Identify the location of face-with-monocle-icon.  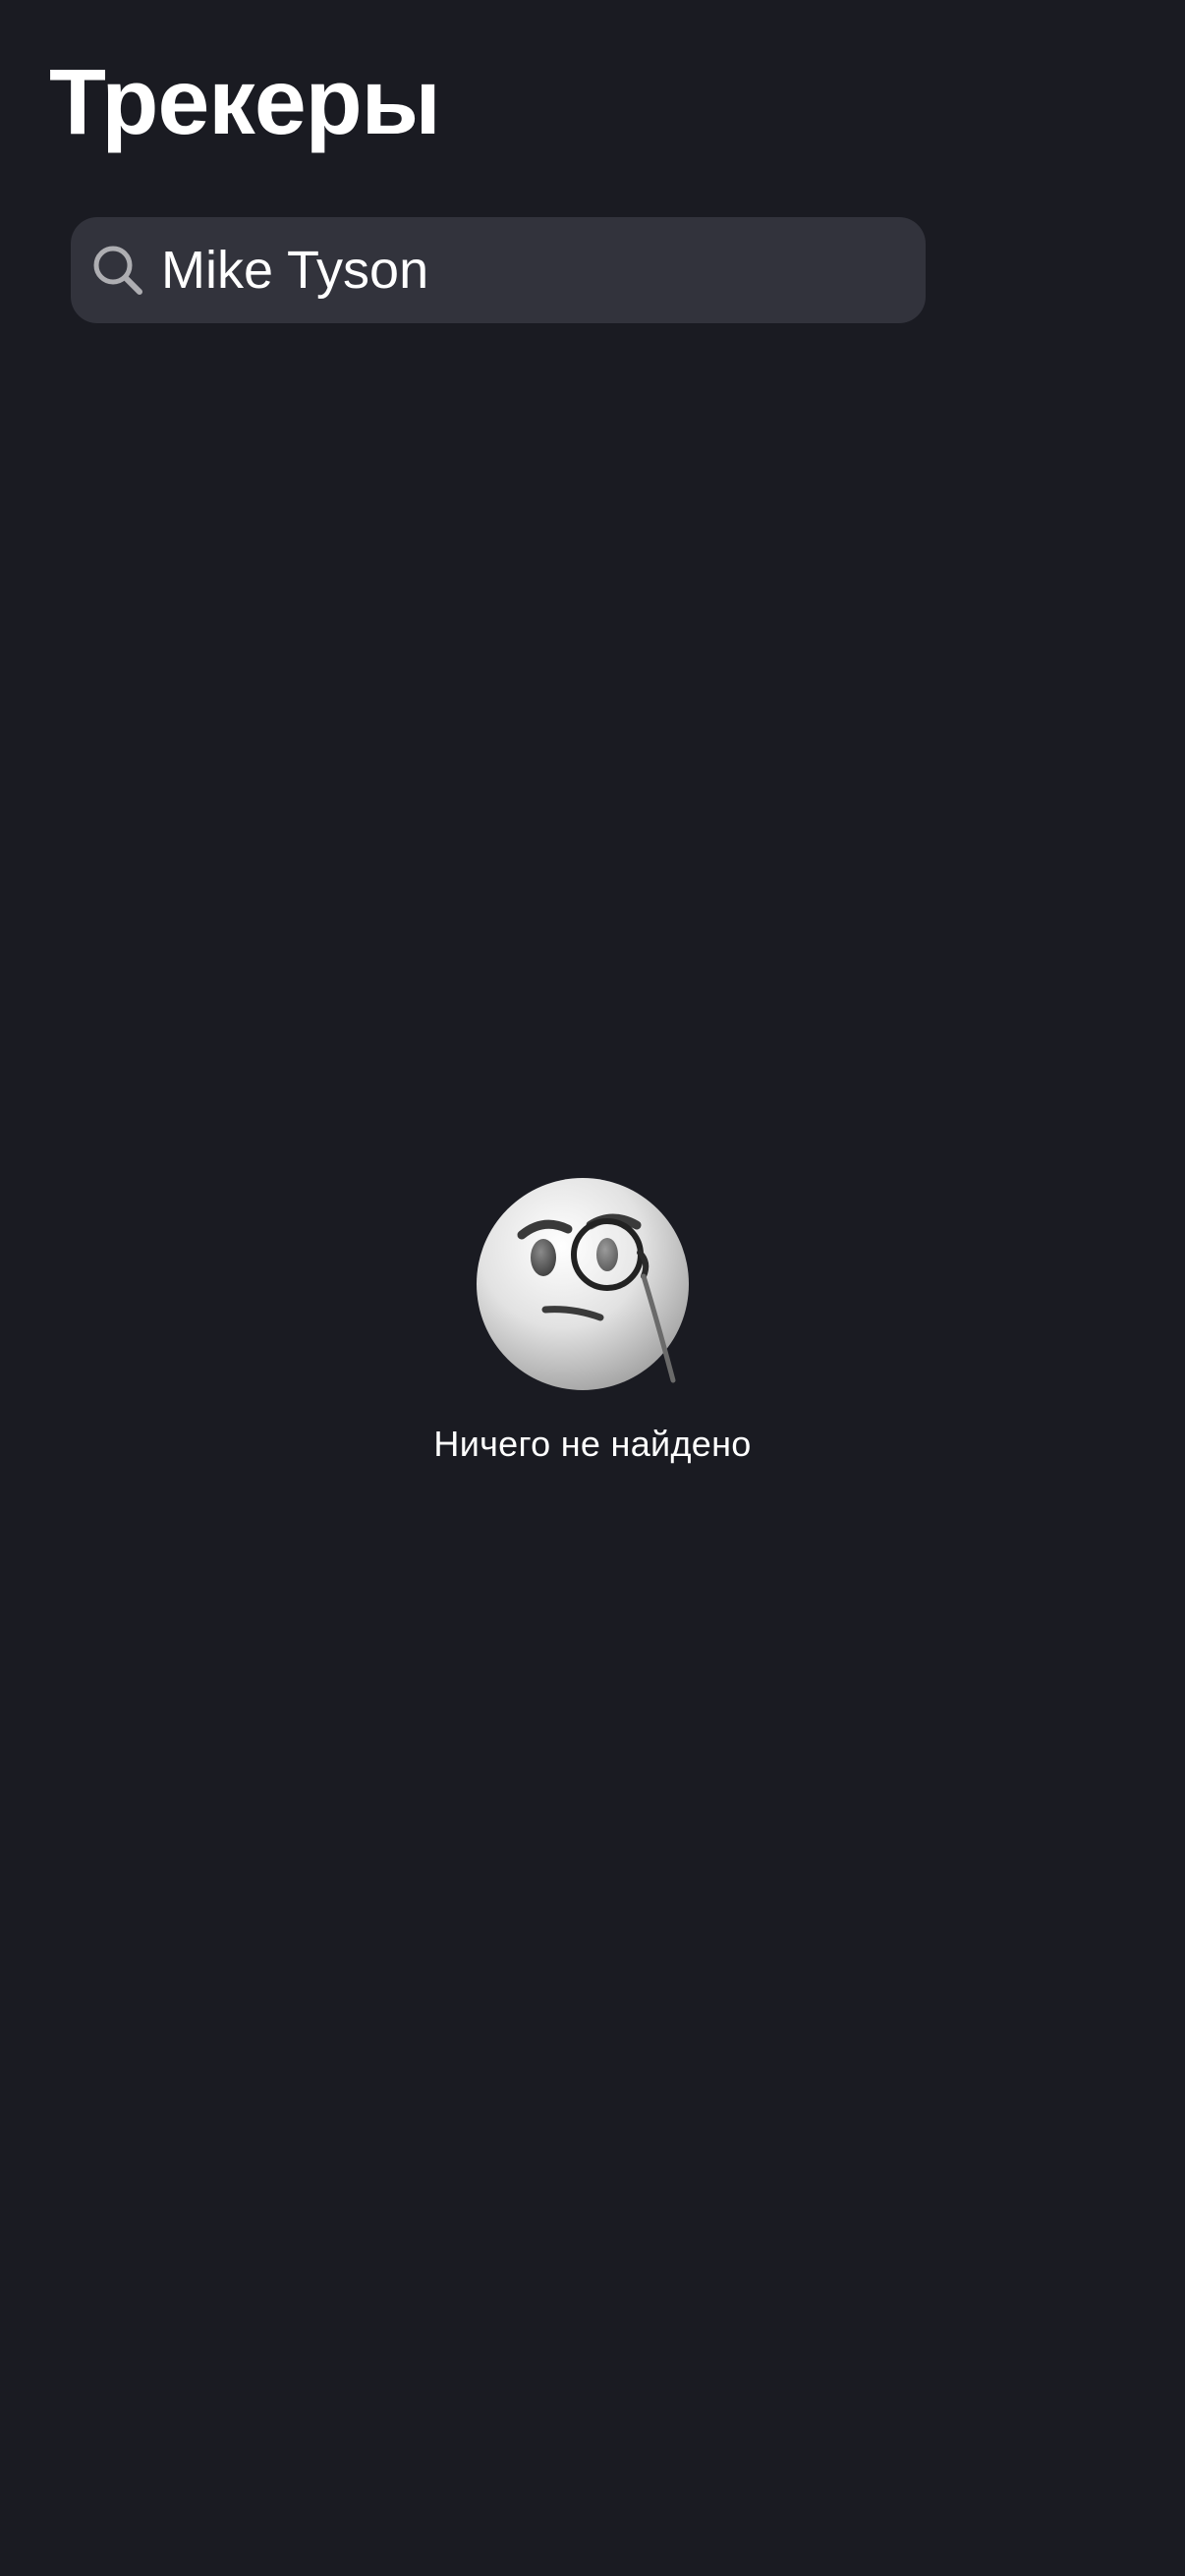
(583, 1284).